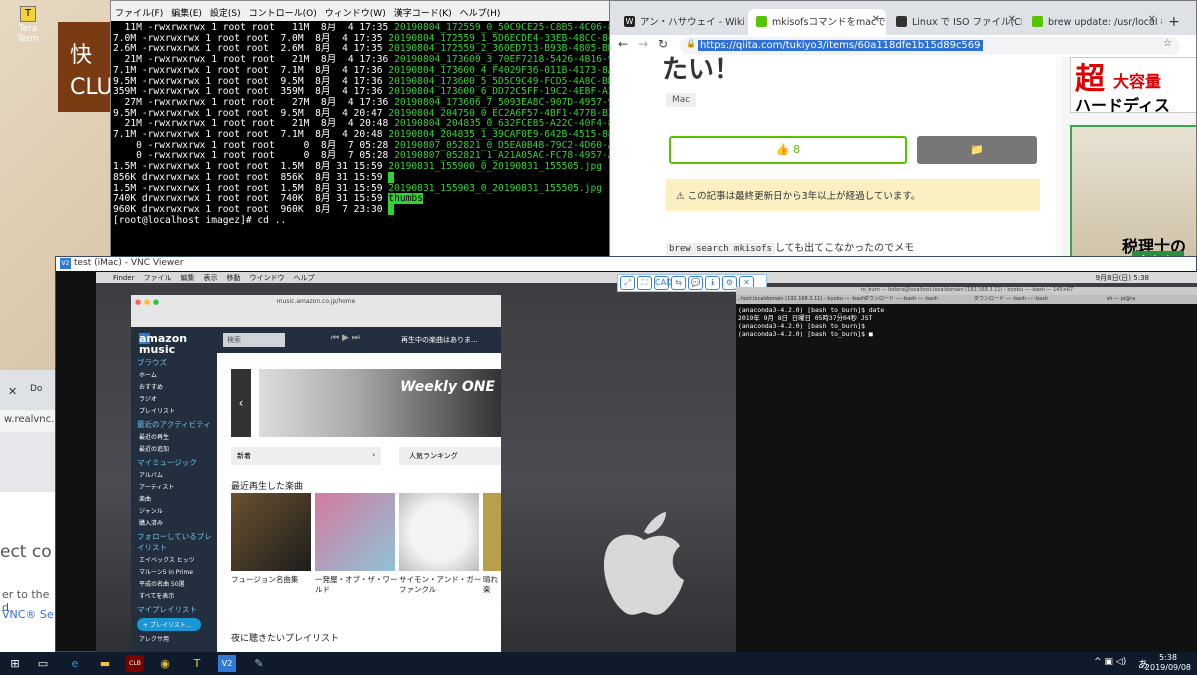  Describe the element at coordinates (1133, 85) in the screenshot. I see `ad-banner-1: 超 大容量 ハードディス` at that location.